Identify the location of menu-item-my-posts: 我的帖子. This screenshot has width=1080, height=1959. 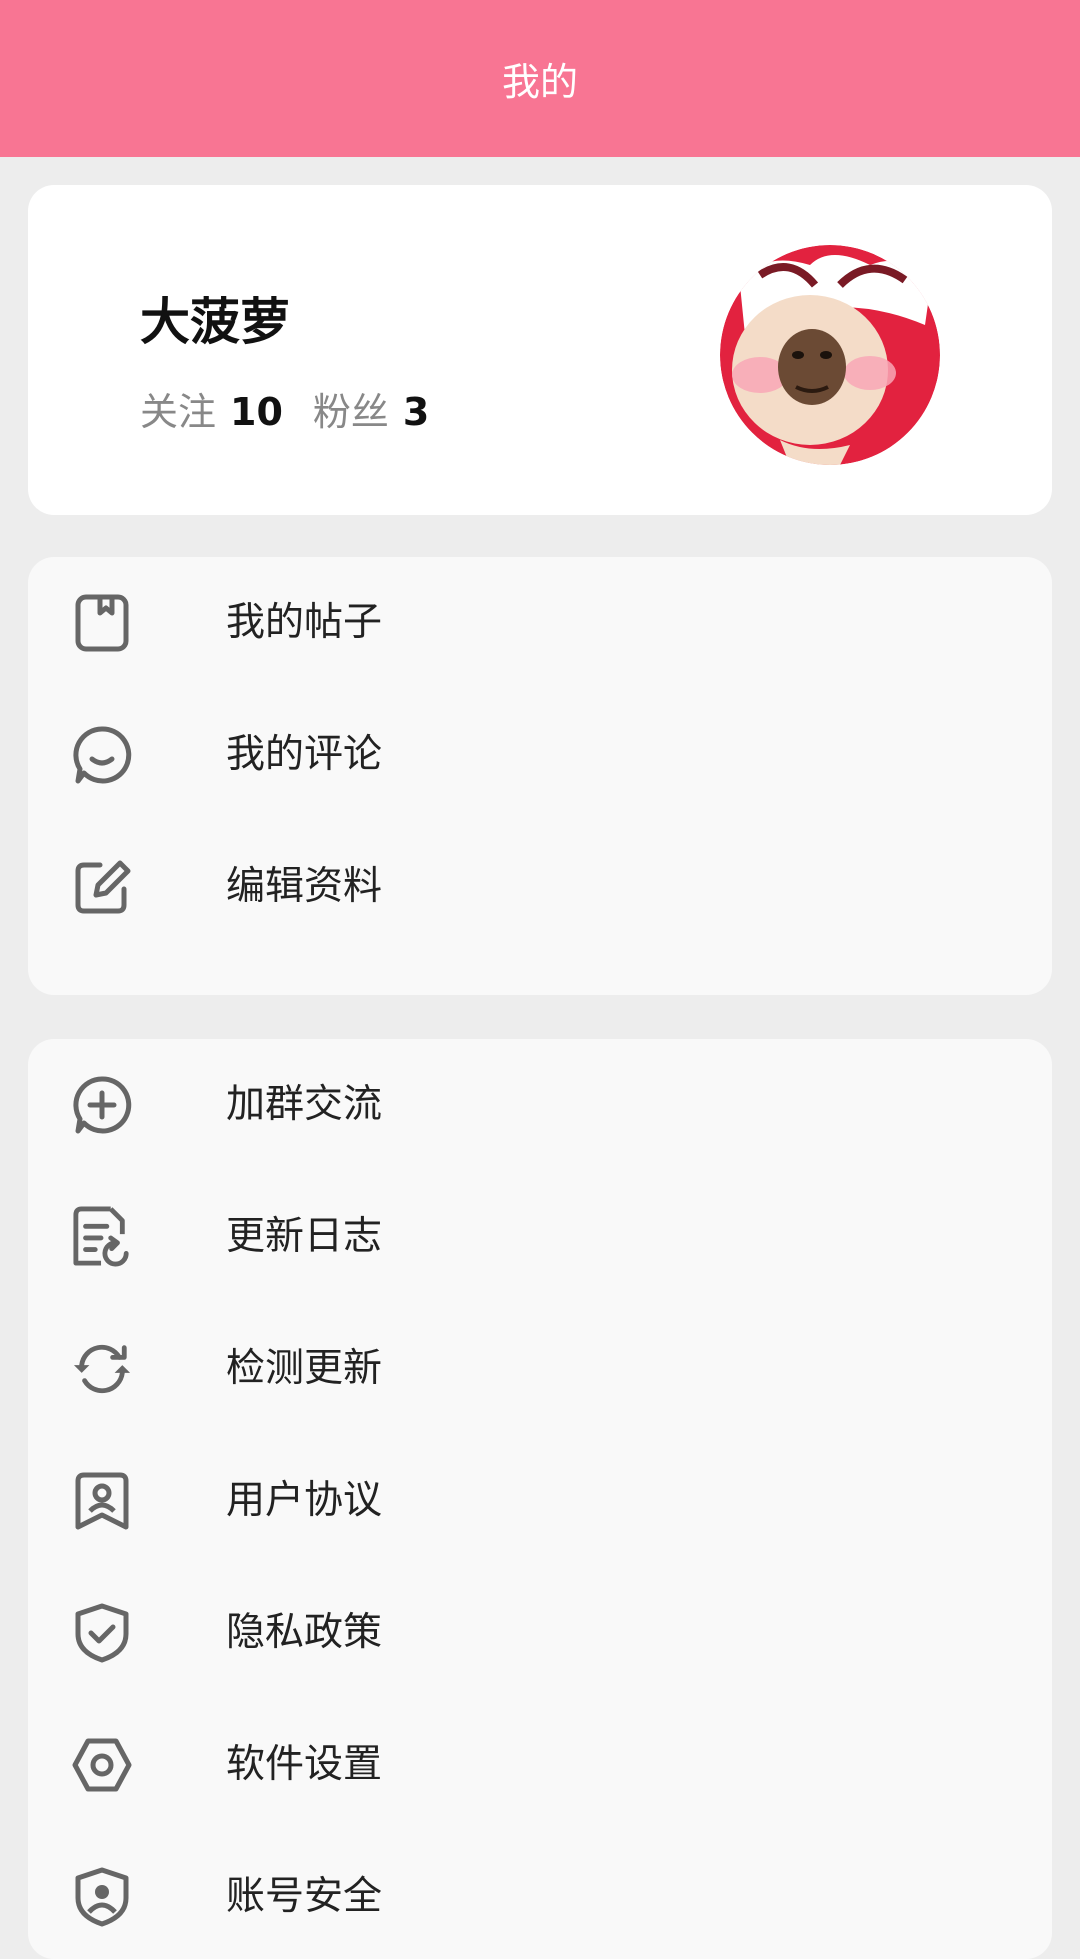
(540, 623).